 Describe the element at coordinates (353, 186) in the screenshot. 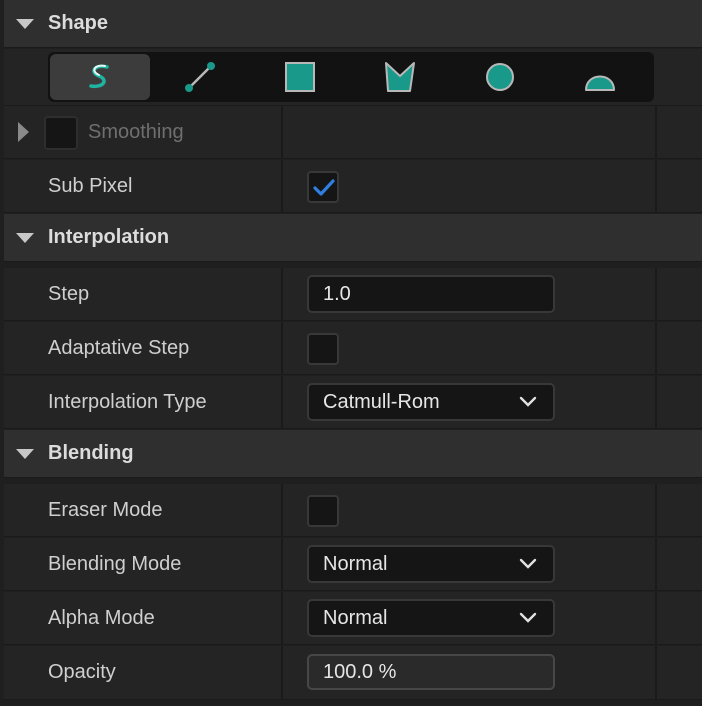

I see `property-sub-pixel: Sub Pixel` at that location.